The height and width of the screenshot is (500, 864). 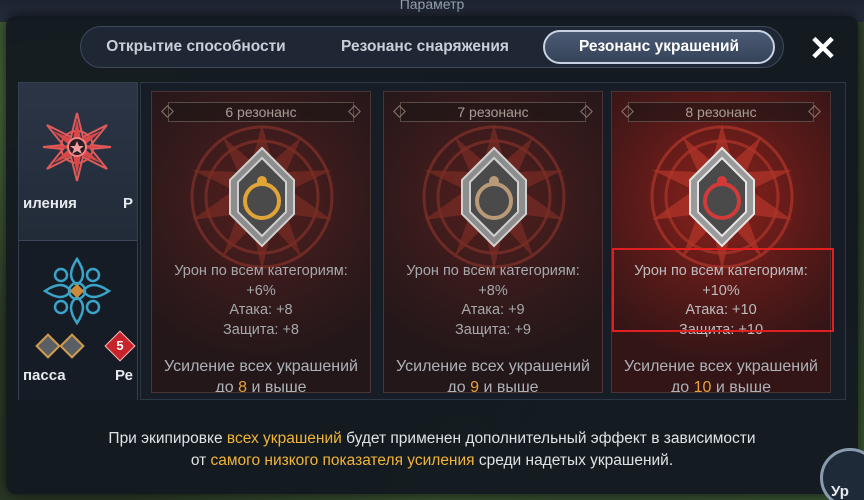 I want to click on requirement-line: до 10 и выше, so click(x=721, y=385).